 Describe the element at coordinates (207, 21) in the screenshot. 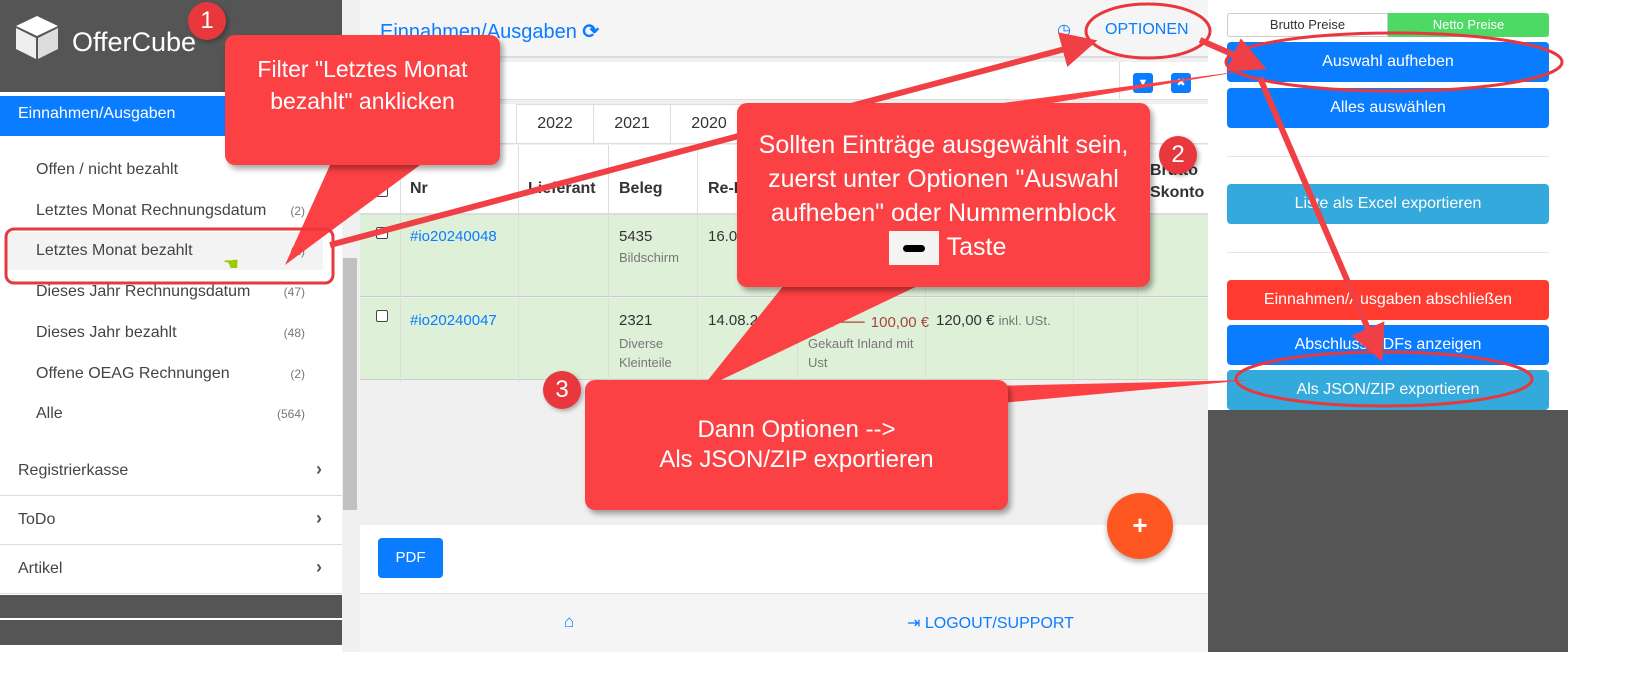

I see `step-badge-1: 1` at that location.